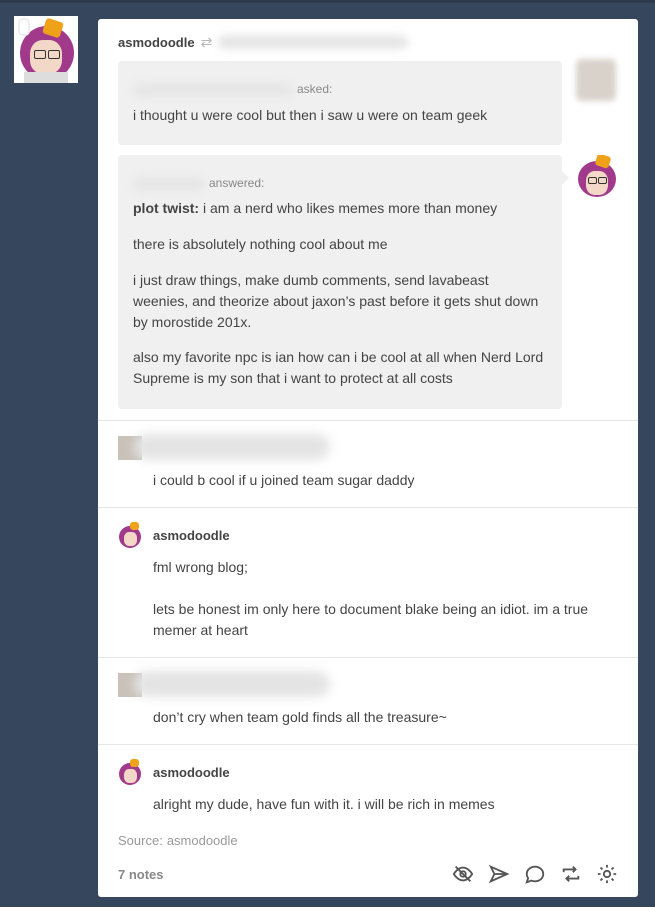  I want to click on source-link: asmodoodle, so click(202, 840).